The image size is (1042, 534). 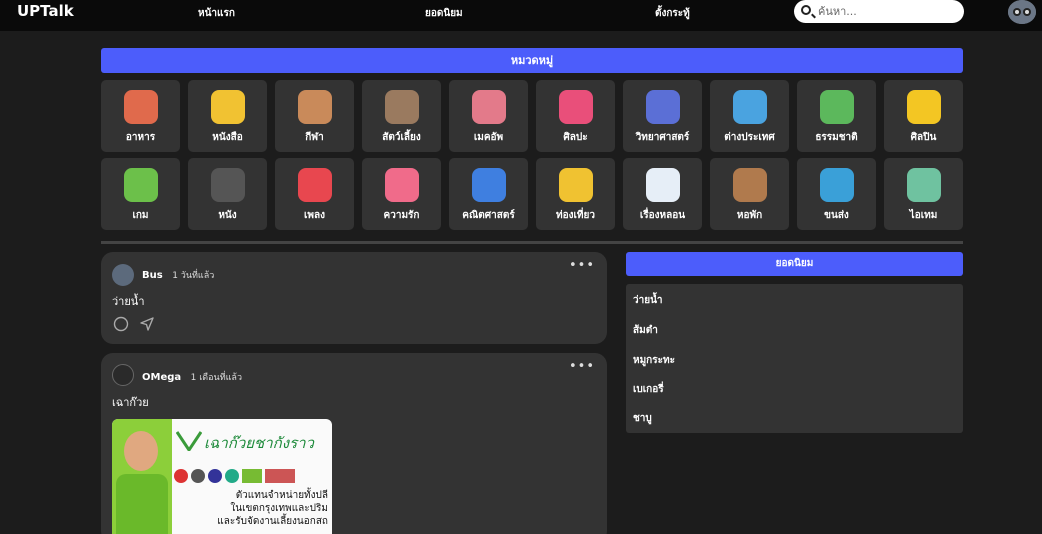 What do you see at coordinates (662, 137) in the screenshot?
I see `category-label: วิทยาศาสตร์` at bounding box center [662, 137].